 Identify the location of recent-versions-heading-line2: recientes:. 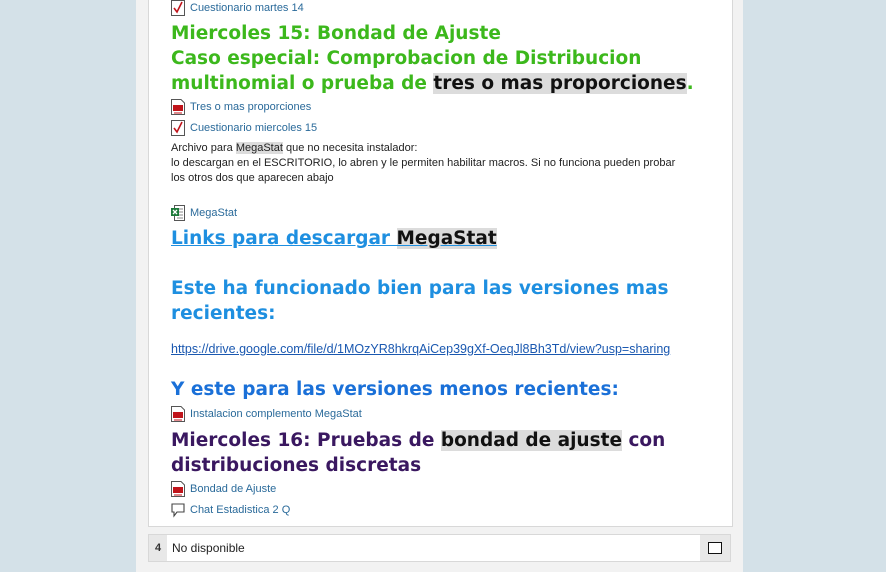
(223, 313).